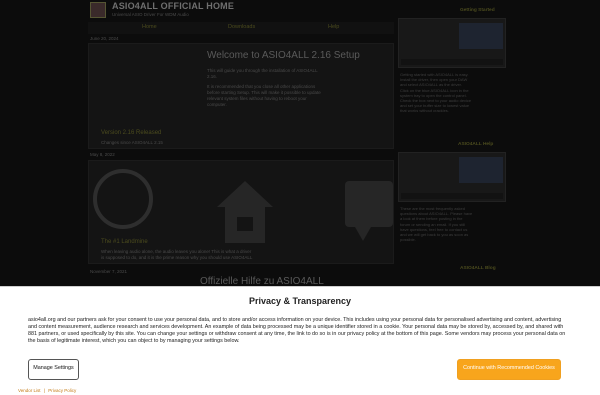 Image resolution: width=600 pixels, height=395 pixels. I want to click on manage-settings-button: Manage Settings, so click(53, 369).